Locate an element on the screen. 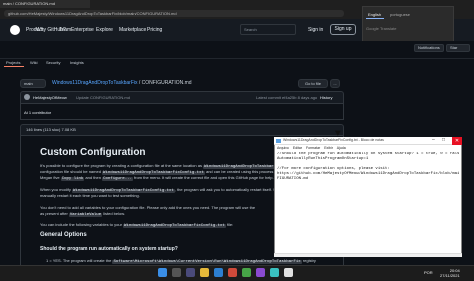 The width and height of the screenshot is (474, 281). taskbar is located at coordinates (237, 273).